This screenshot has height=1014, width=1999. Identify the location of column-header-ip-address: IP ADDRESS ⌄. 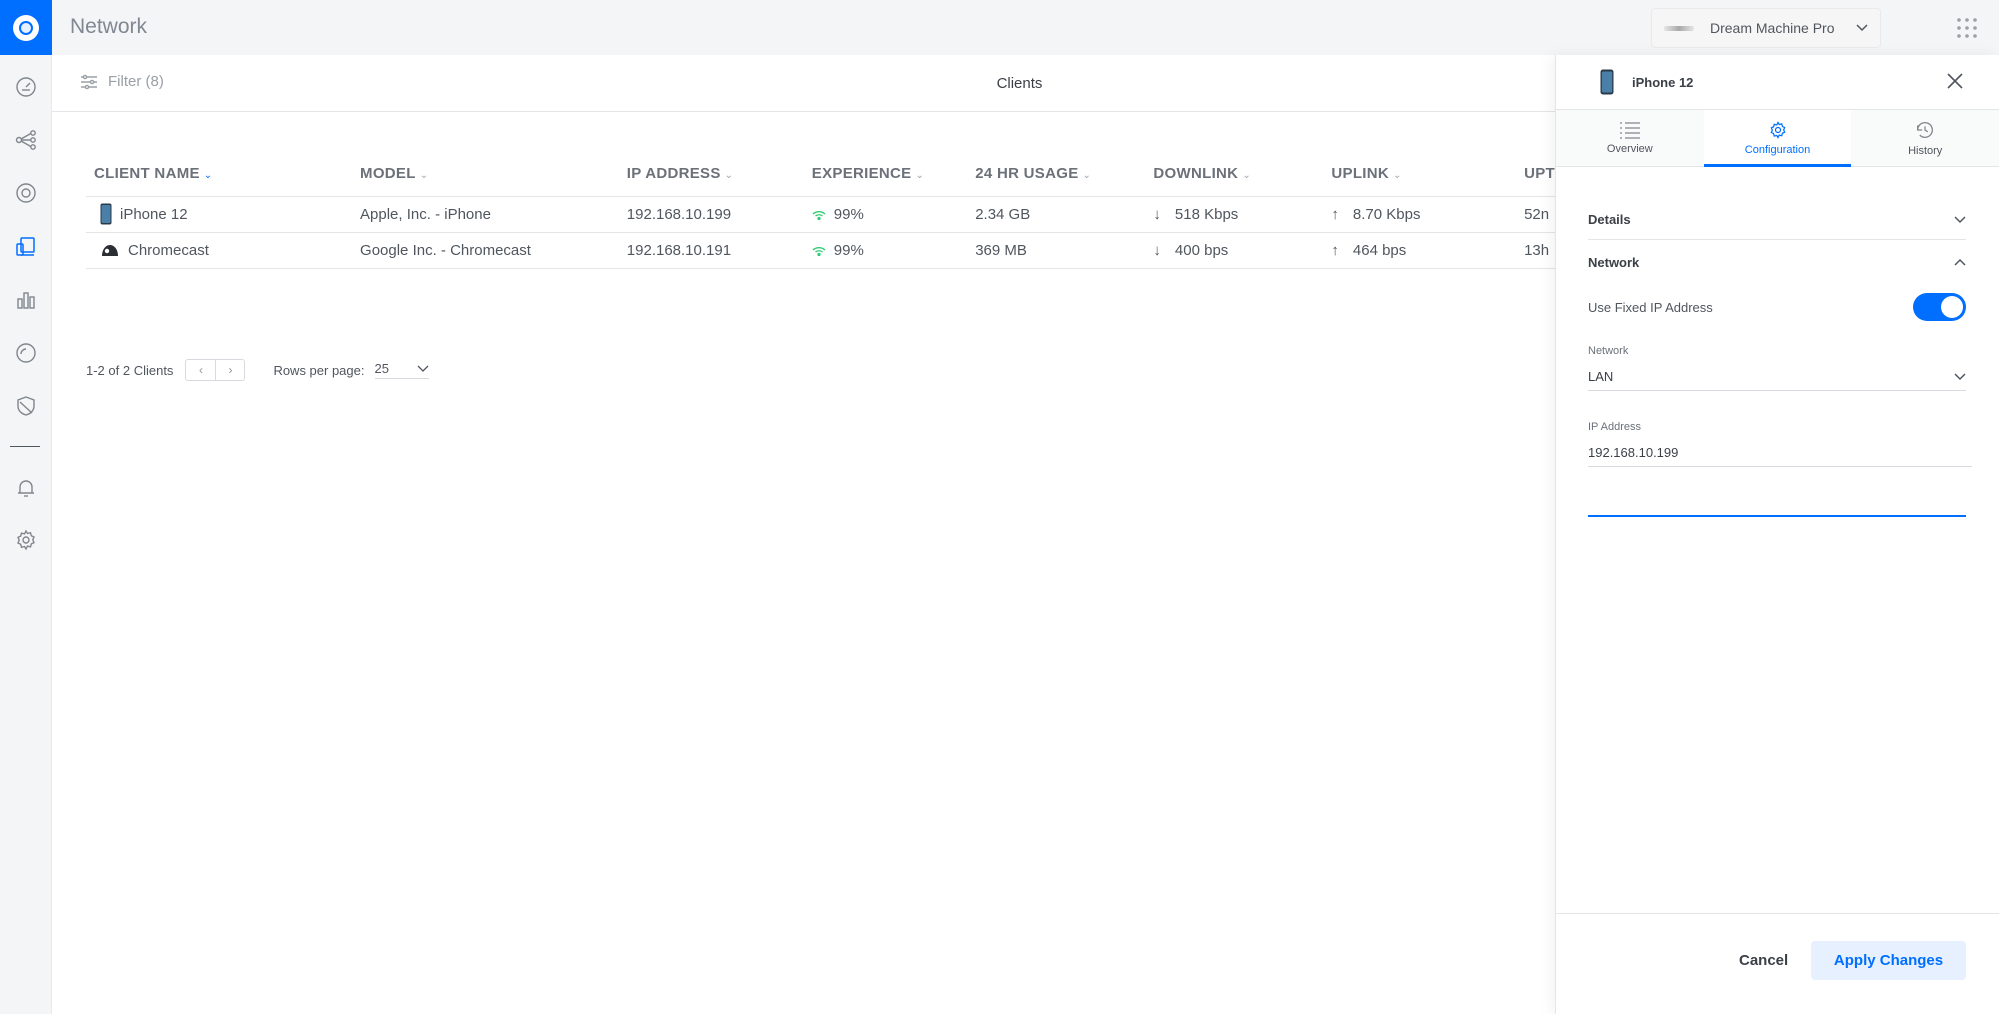
(711, 174).